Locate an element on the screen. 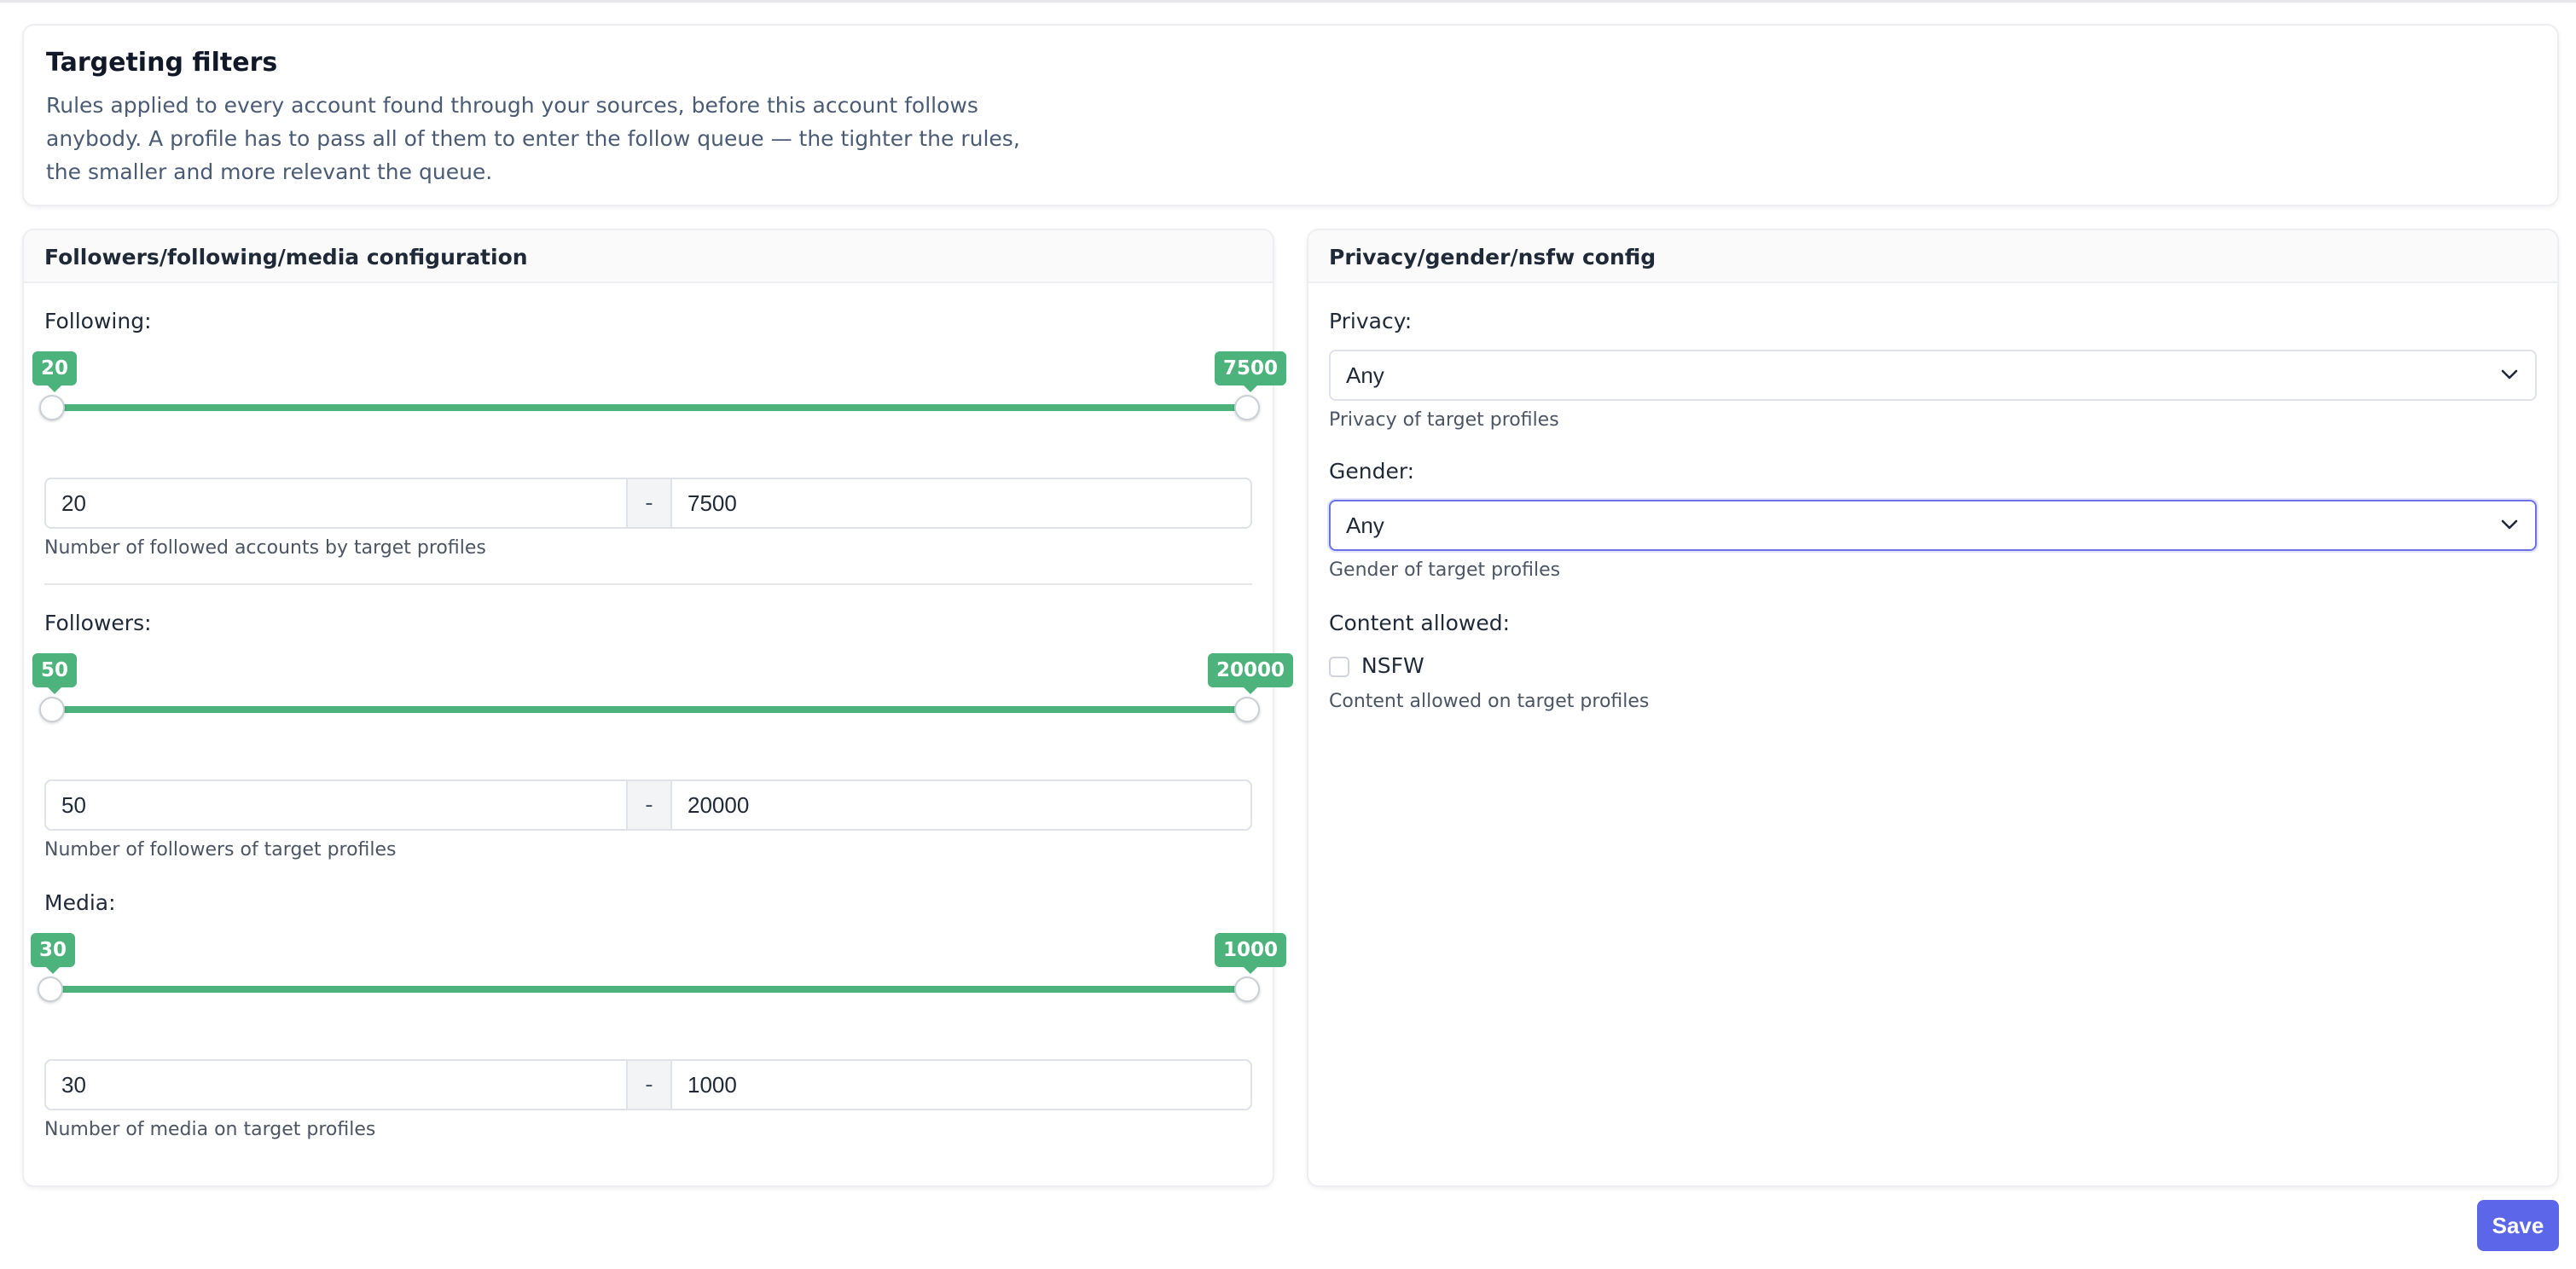  followers-label: Followers: is located at coordinates (98, 623).